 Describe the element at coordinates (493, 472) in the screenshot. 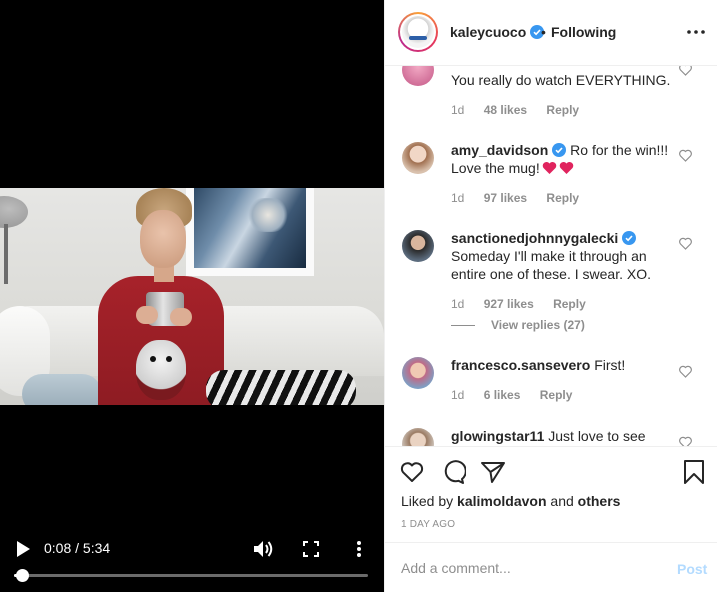

I see `share-paper-plane-icon` at that location.